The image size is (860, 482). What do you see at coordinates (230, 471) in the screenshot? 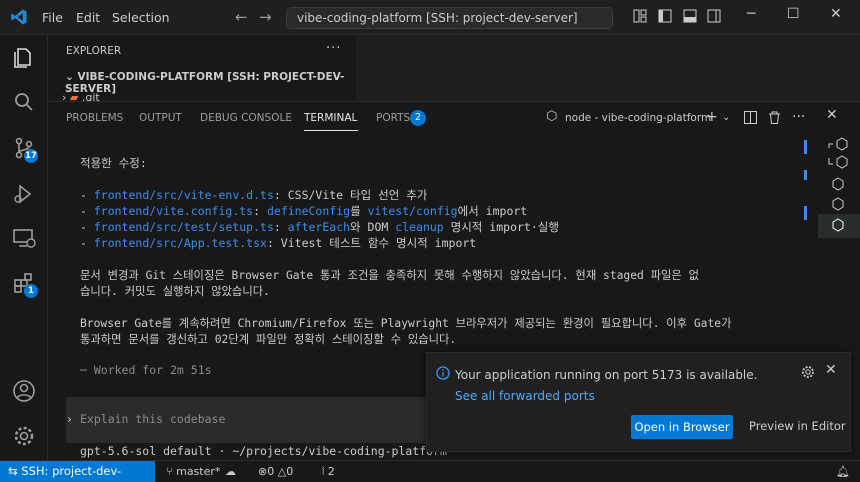
I see `sync-icon: ☁` at bounding box center [230, 471].